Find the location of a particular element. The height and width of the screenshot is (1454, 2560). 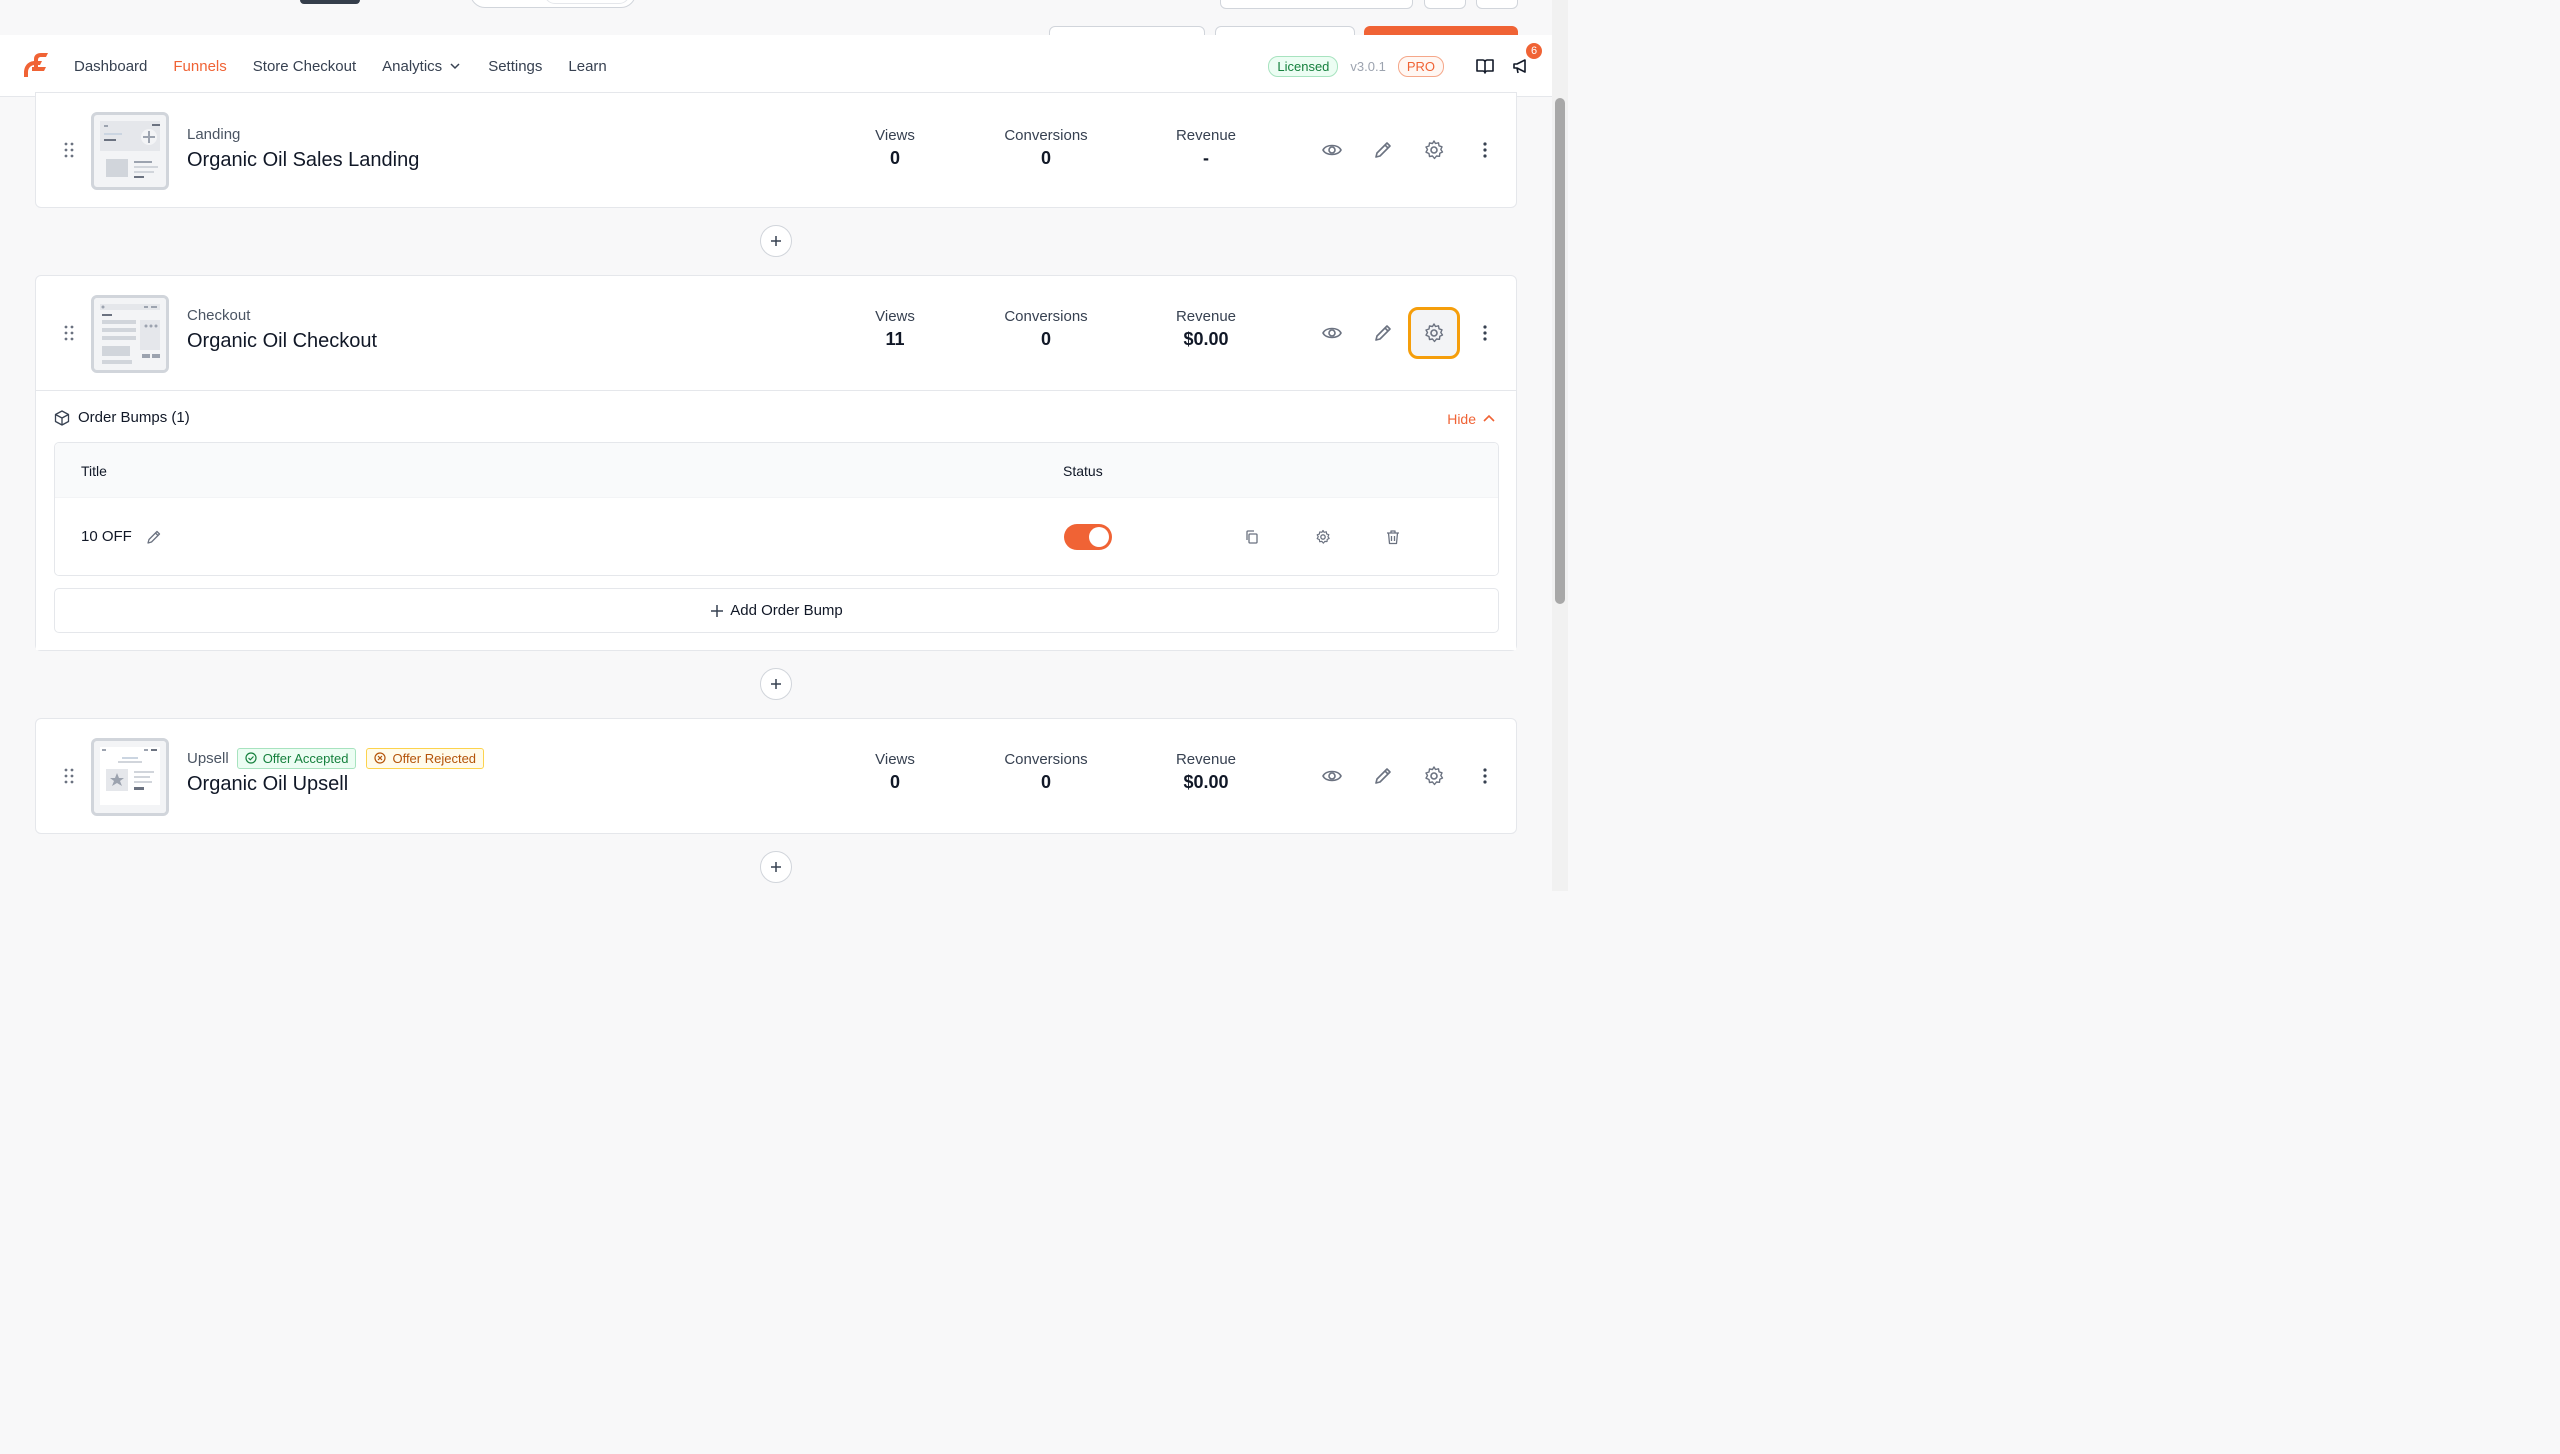

order-bump-title: 10 OFF is located at coordinates (106, 536).